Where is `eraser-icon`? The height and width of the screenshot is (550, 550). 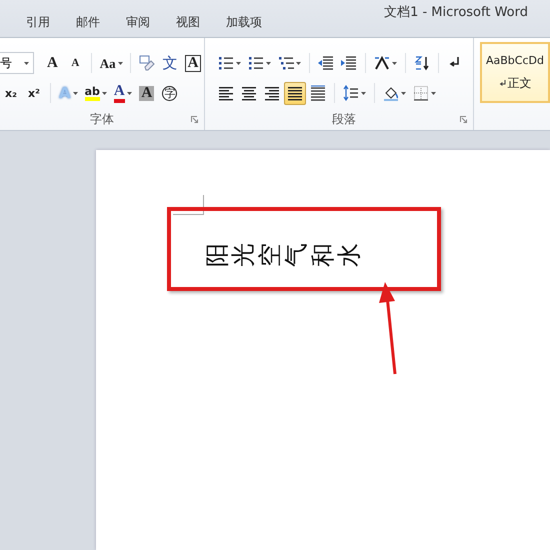 eraser-icon is located at coordinates (147, 63).